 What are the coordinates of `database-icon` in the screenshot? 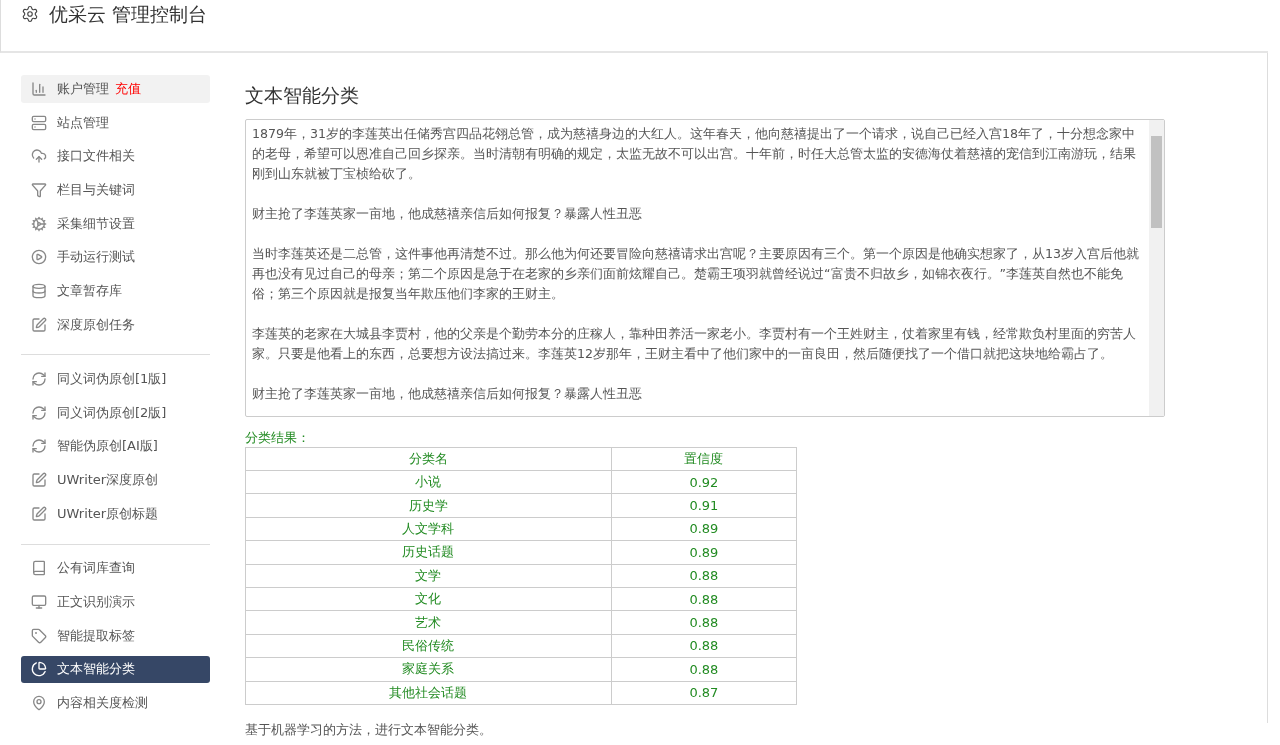 It's located at (39, 290).